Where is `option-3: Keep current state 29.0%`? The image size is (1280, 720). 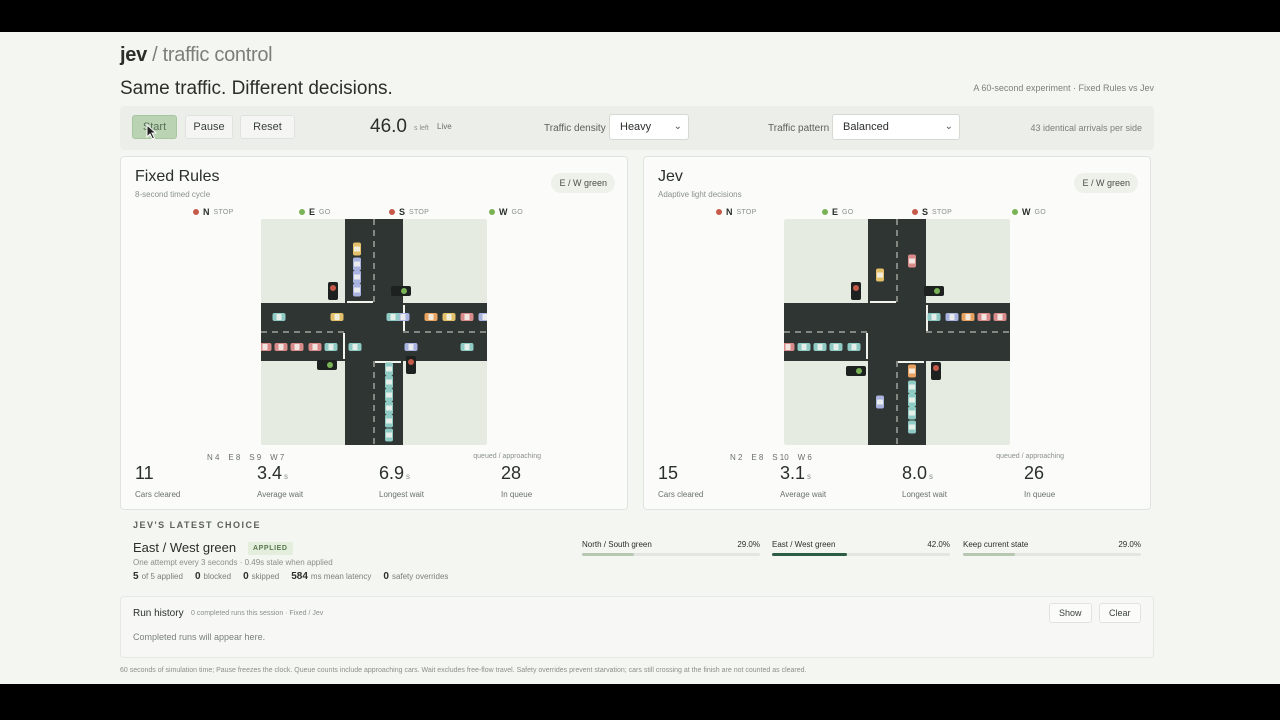 option-3: Keep current state 29.0% is located at coordinates (1052, 550).